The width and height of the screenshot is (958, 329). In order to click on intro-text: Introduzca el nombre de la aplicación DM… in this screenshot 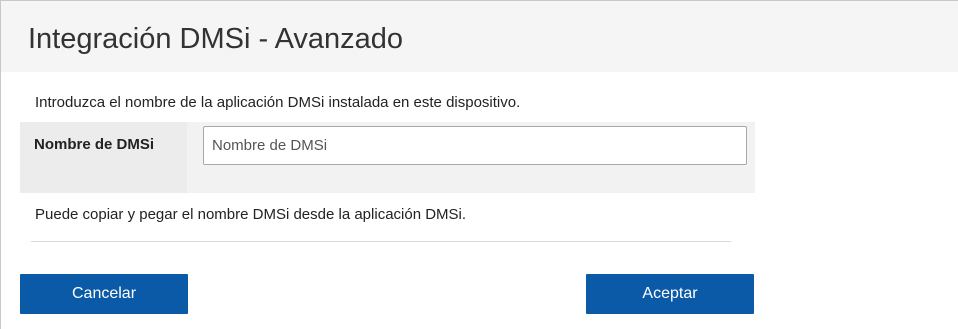, I will do `click(278, 102)`.